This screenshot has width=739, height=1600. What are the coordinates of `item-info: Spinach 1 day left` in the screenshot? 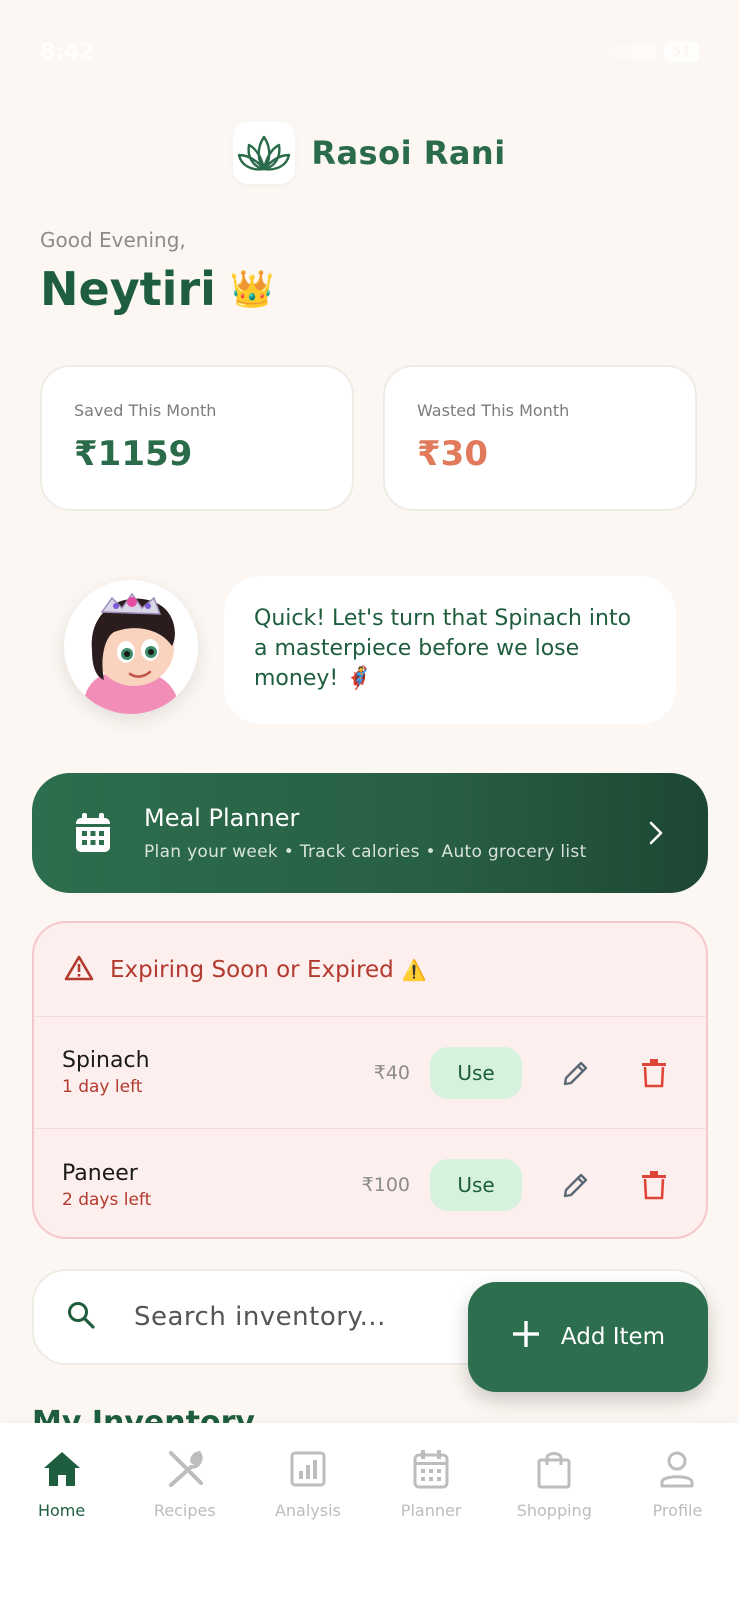 It's located at (218, 1072).